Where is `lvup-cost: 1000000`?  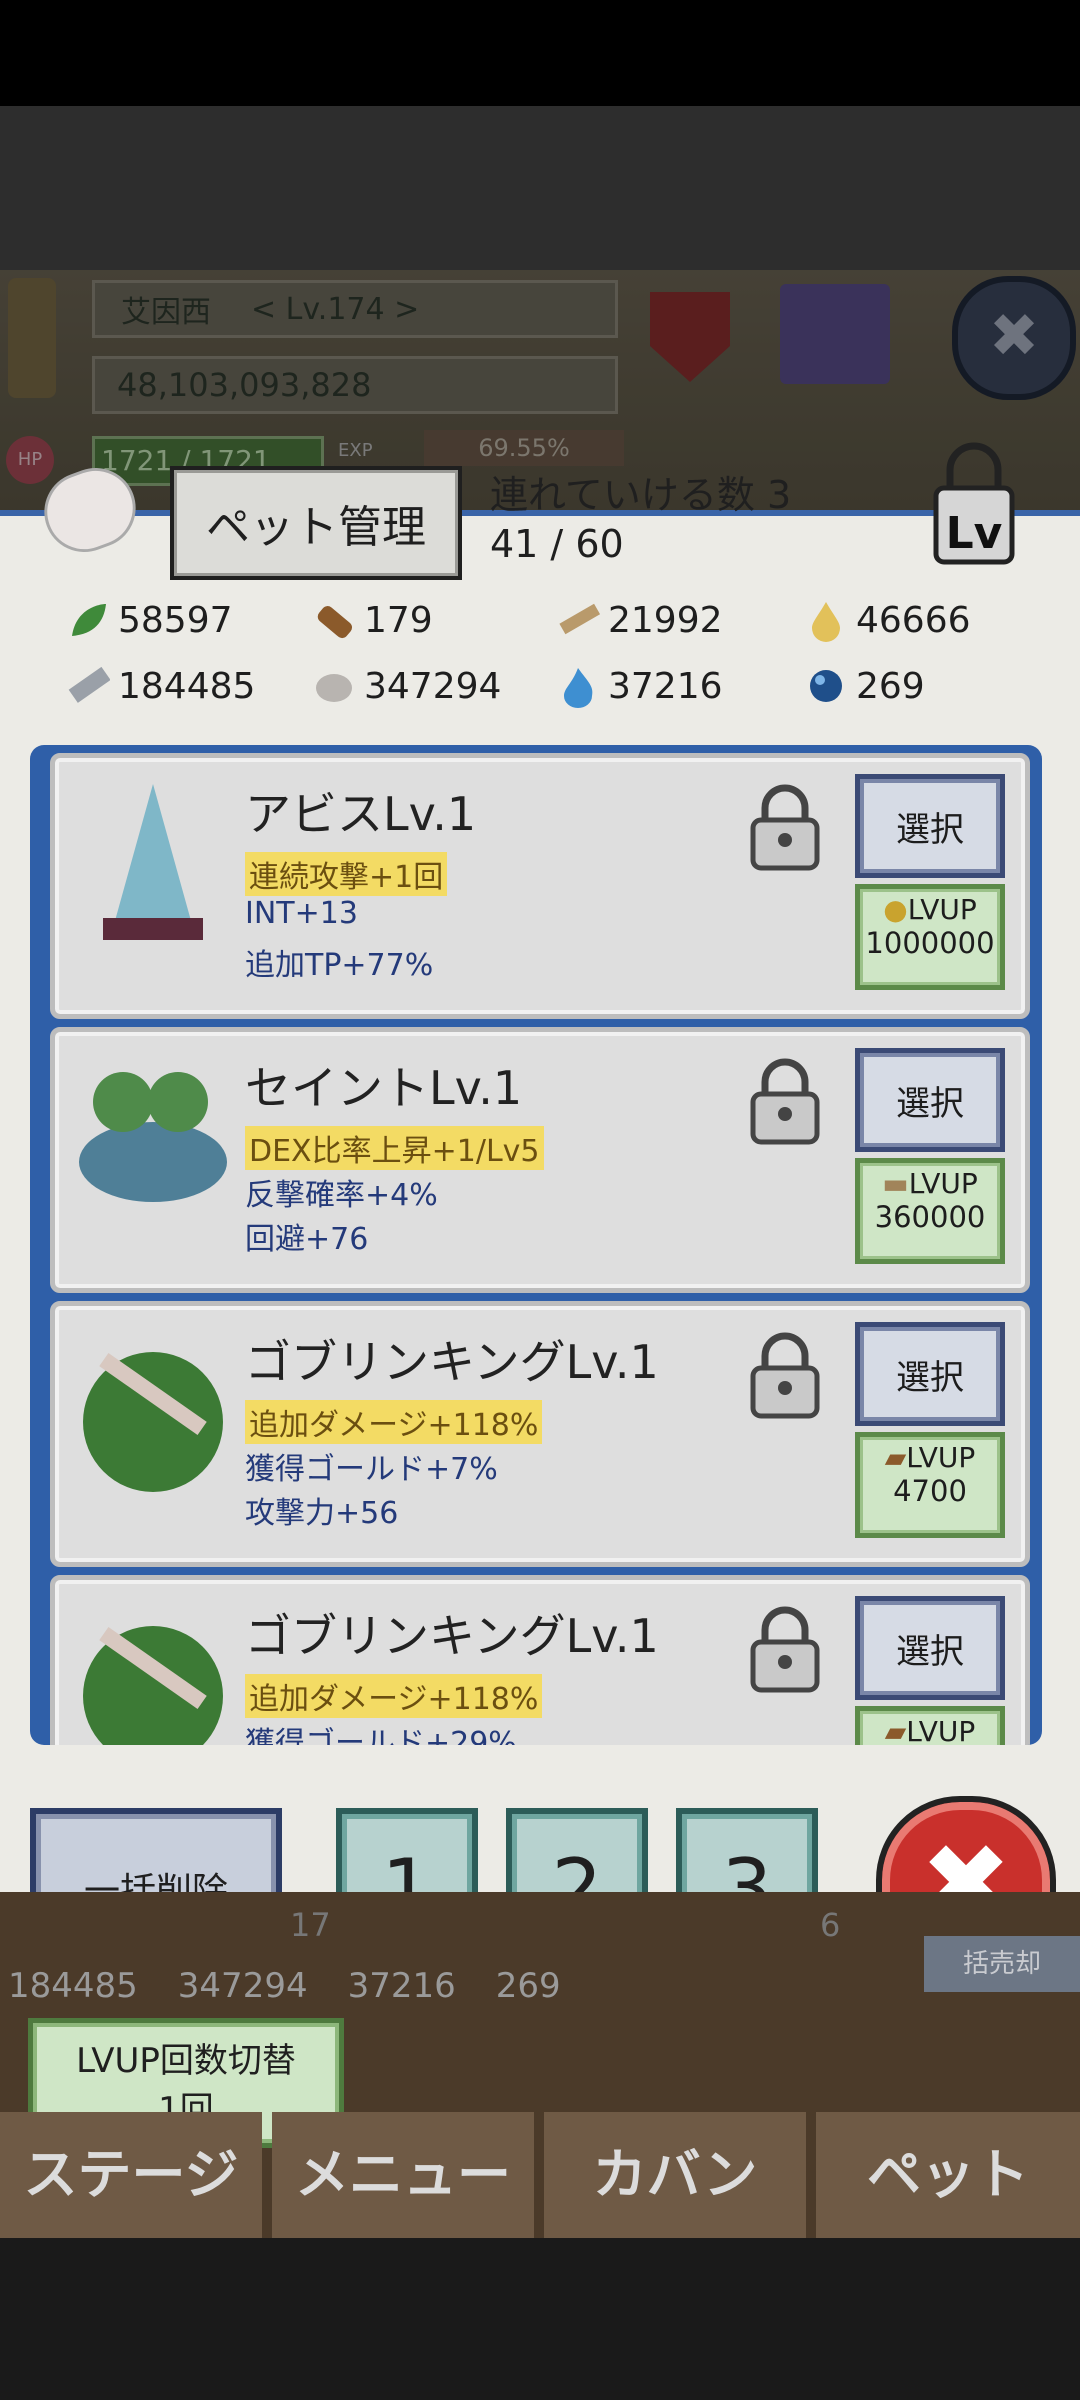 lvup-cost: 1000000 is located at coordinates (930, 943).